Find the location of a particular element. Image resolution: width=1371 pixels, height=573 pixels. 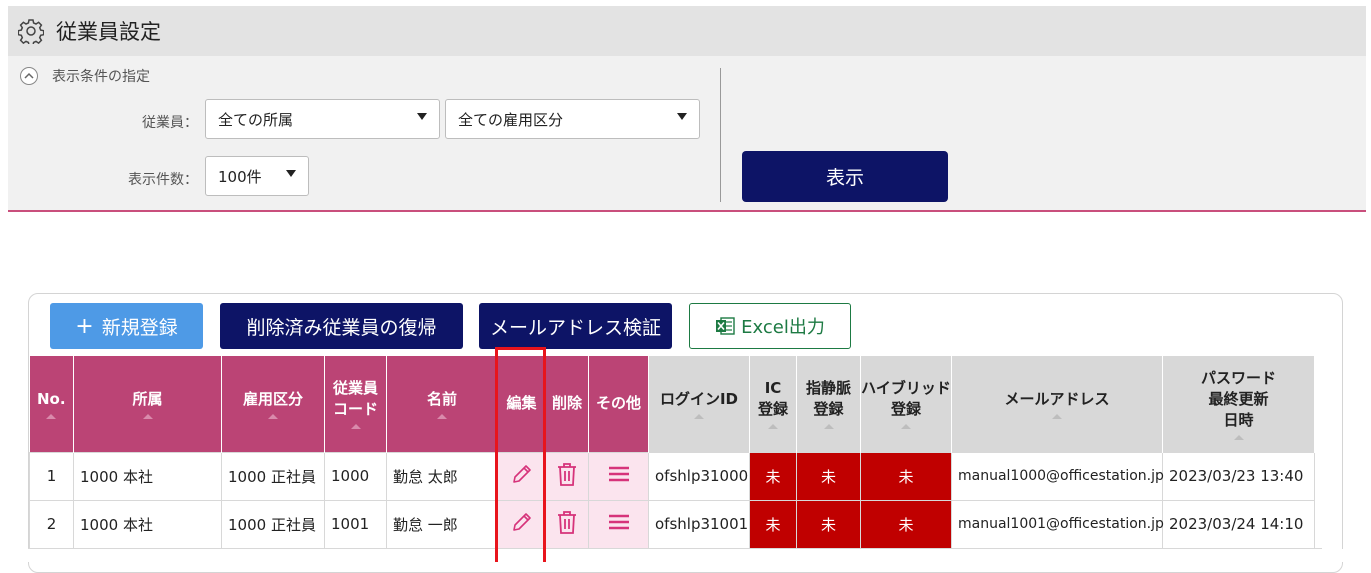

header-vein-line1: 指静脈 is located at coordinates (828, 388).